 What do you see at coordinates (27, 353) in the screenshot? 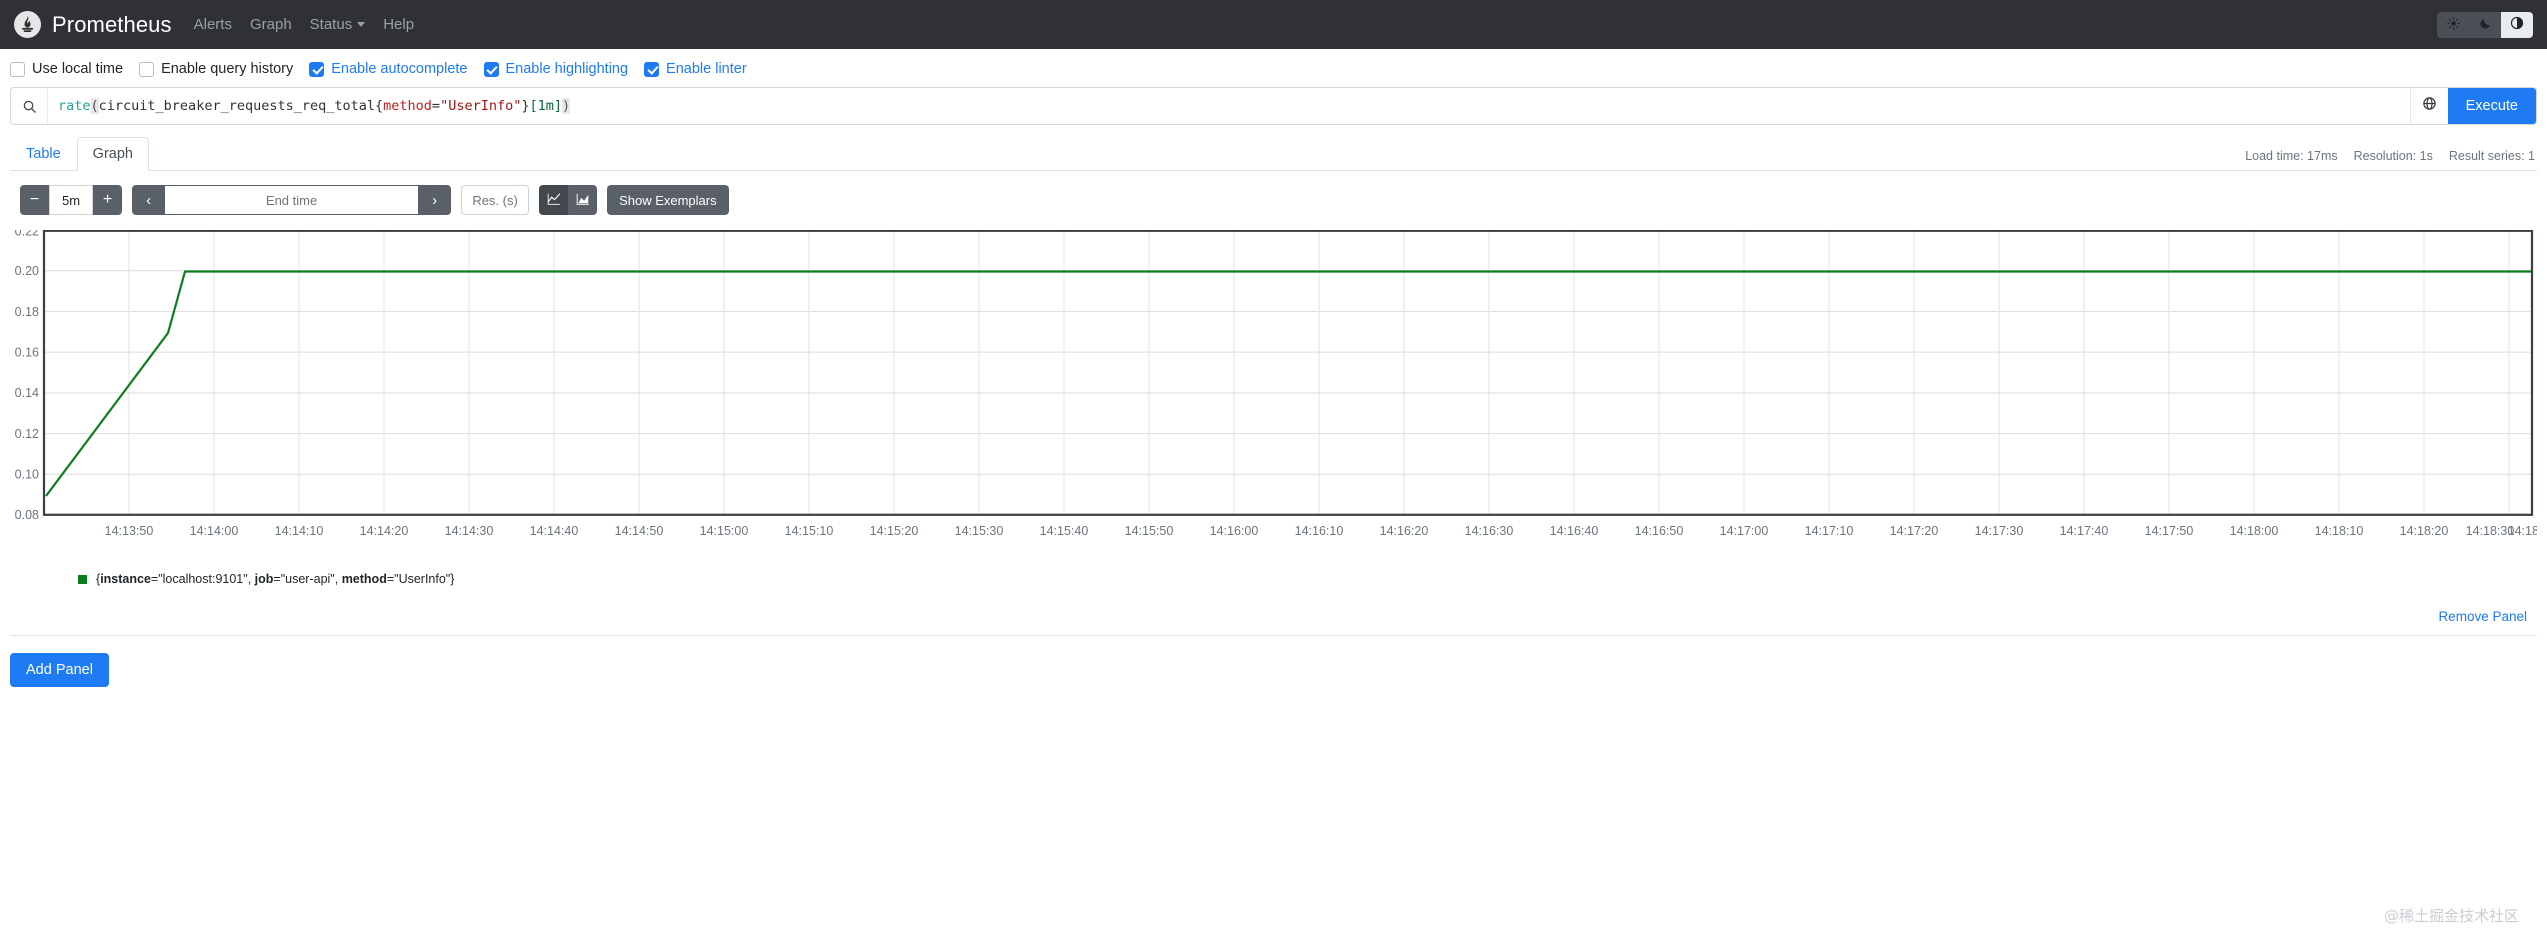
I see `svg-text: 0.16` at bounding box center [27, 353].